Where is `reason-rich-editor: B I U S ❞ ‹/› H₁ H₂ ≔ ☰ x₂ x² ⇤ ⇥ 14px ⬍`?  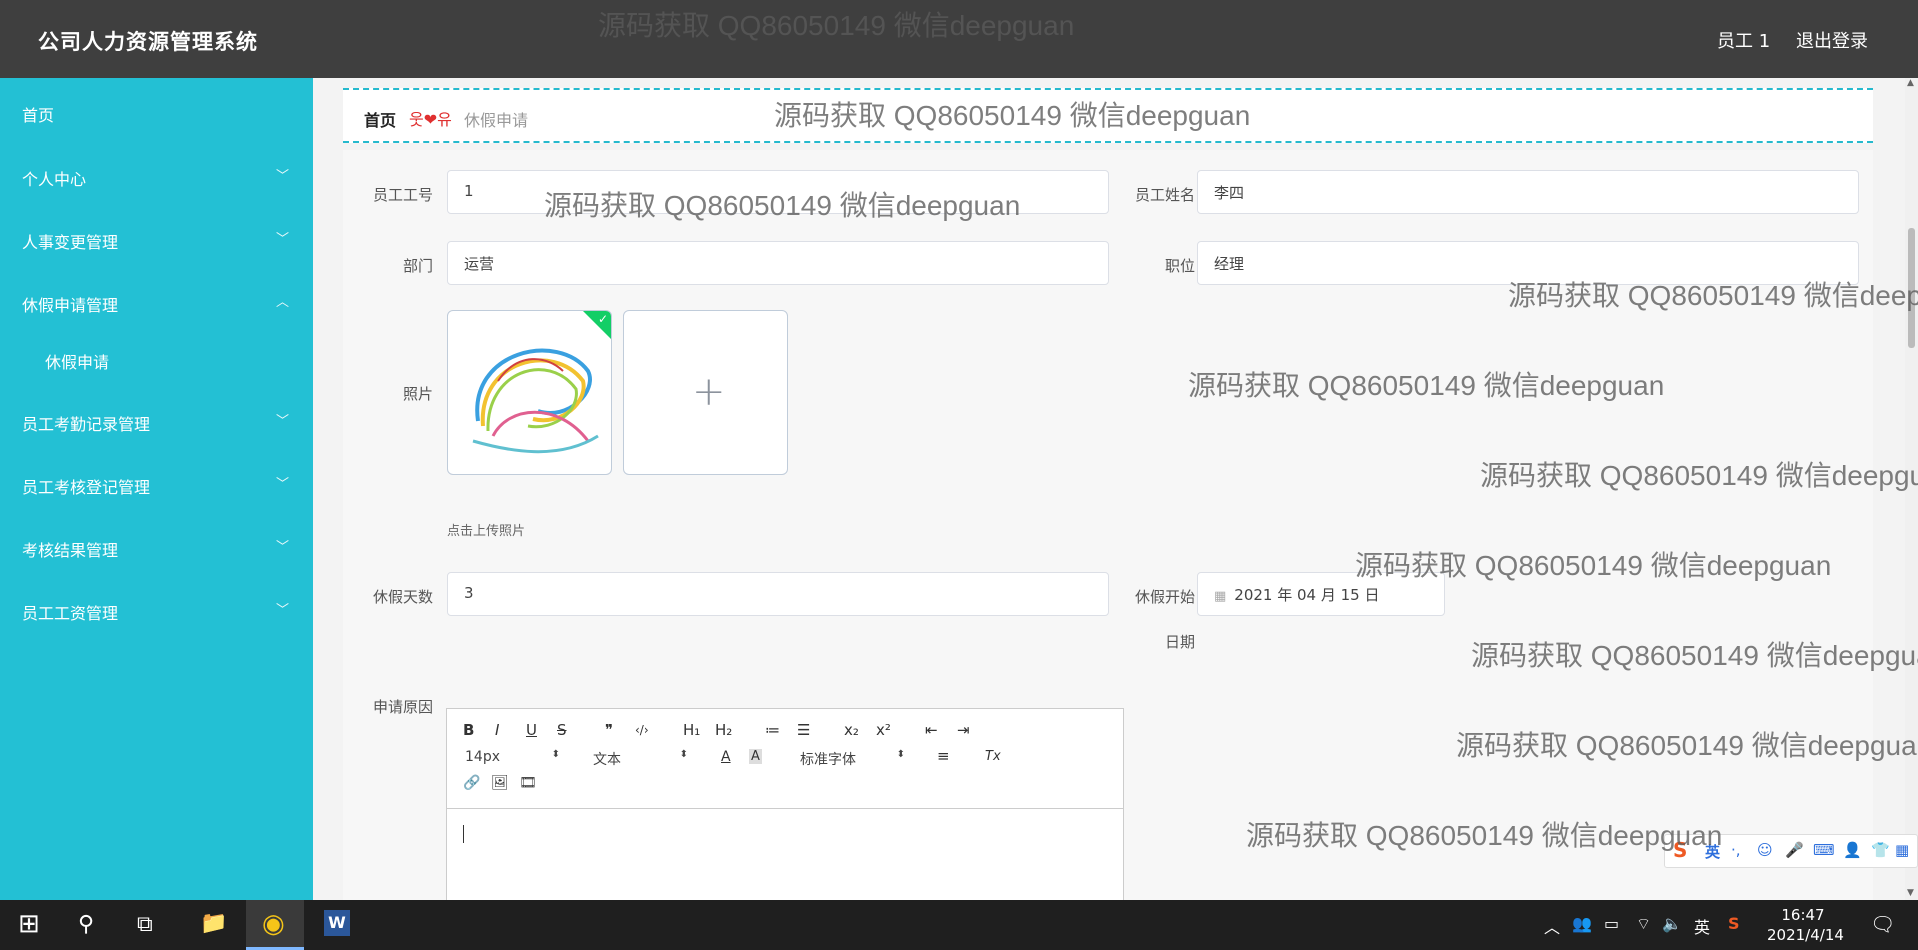 reason-rich-editor: B I U S ❞ ‹/› H₁ H₂ ≔ ☰ x₂ x² ⇤ ⇥ 14px ⬍ is located at coordinates (785, 808).